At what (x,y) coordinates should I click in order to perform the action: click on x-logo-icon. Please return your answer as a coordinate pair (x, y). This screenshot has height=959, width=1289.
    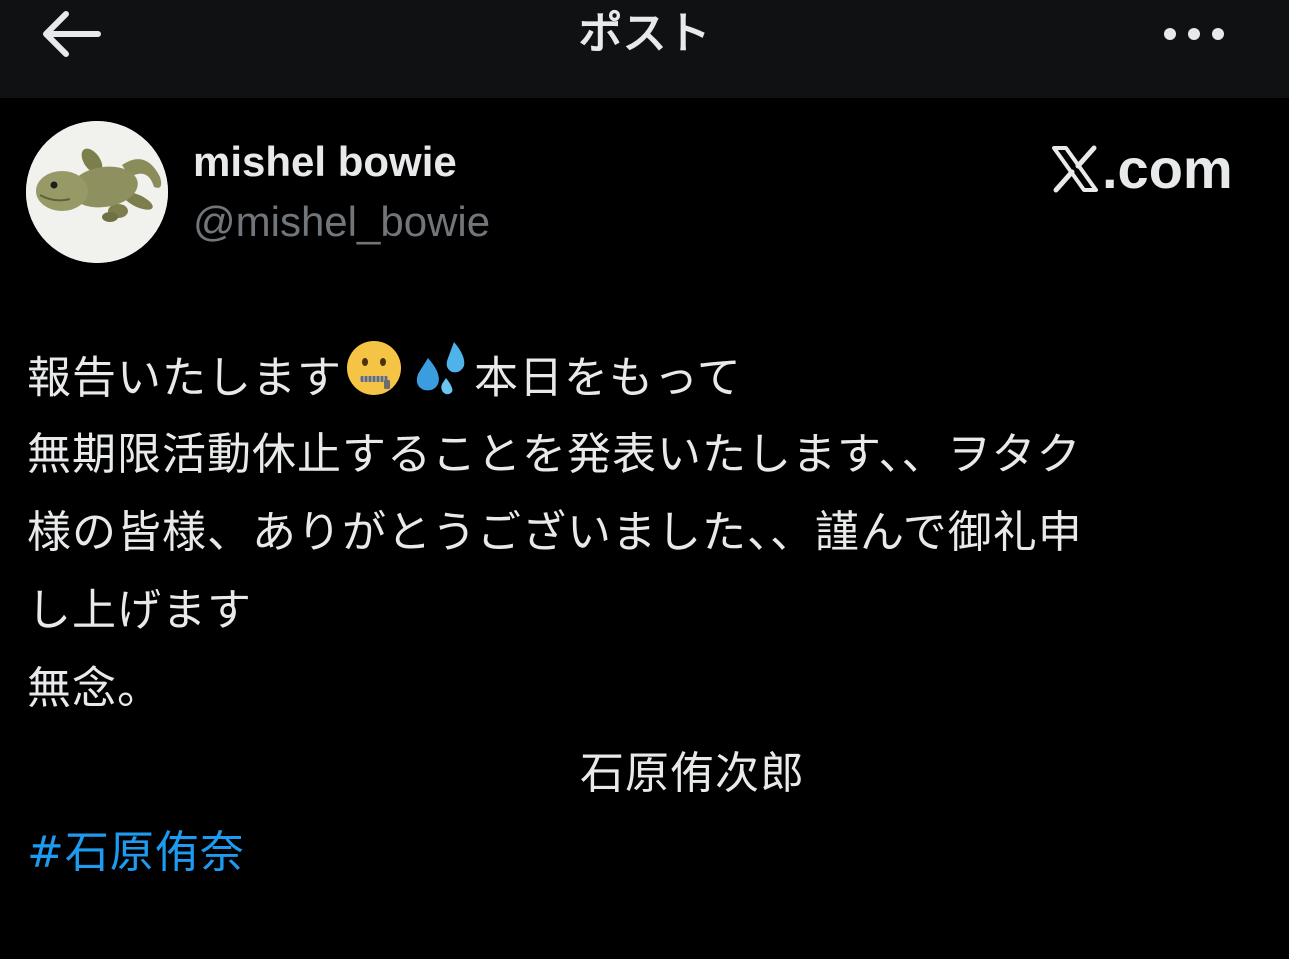
    Looking at the image, I should click on (1075, 169).